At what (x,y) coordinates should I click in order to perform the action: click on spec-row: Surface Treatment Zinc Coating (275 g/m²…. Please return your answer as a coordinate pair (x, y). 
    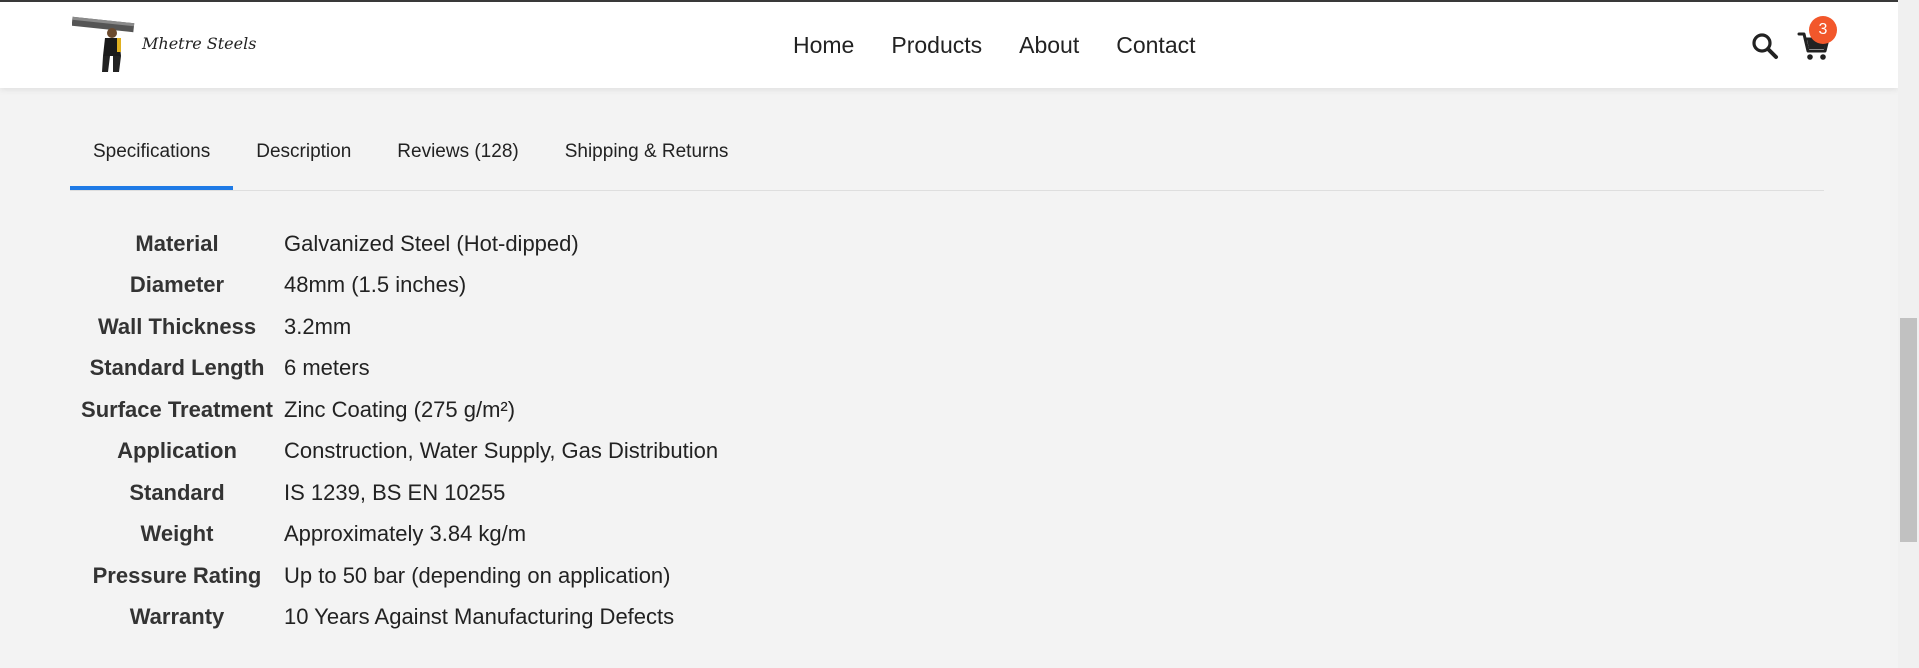
    Looking at the image, I should click on (394, 410).